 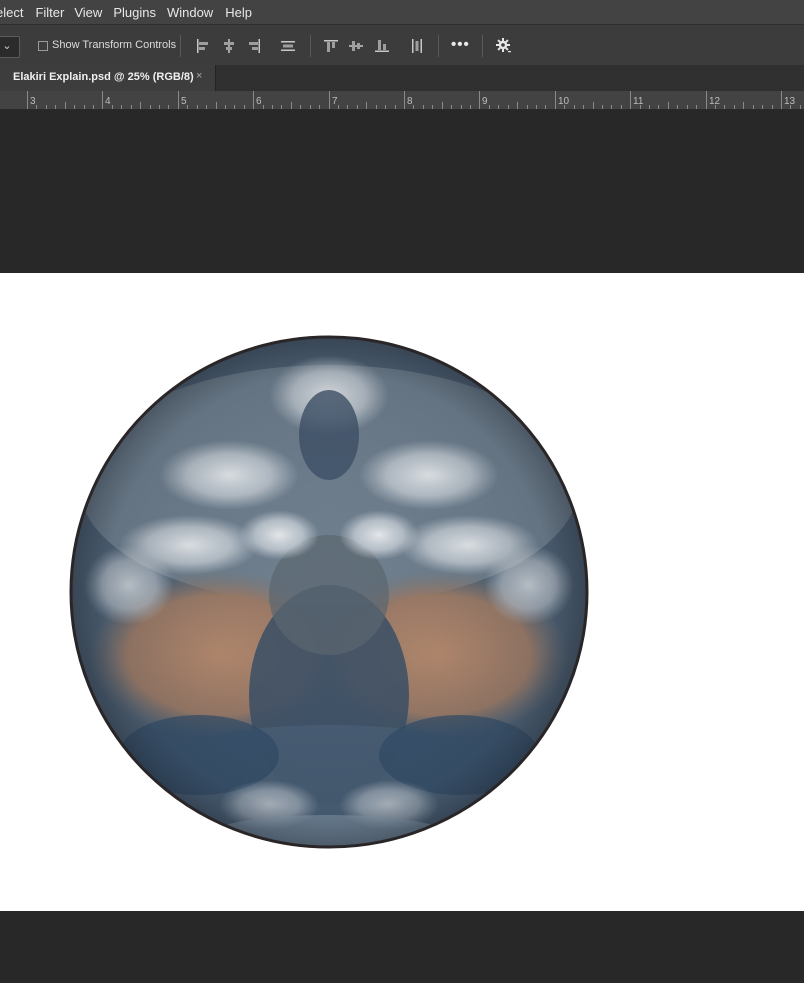 I want to click on menu-window: Window, so click(x=196, y=12).